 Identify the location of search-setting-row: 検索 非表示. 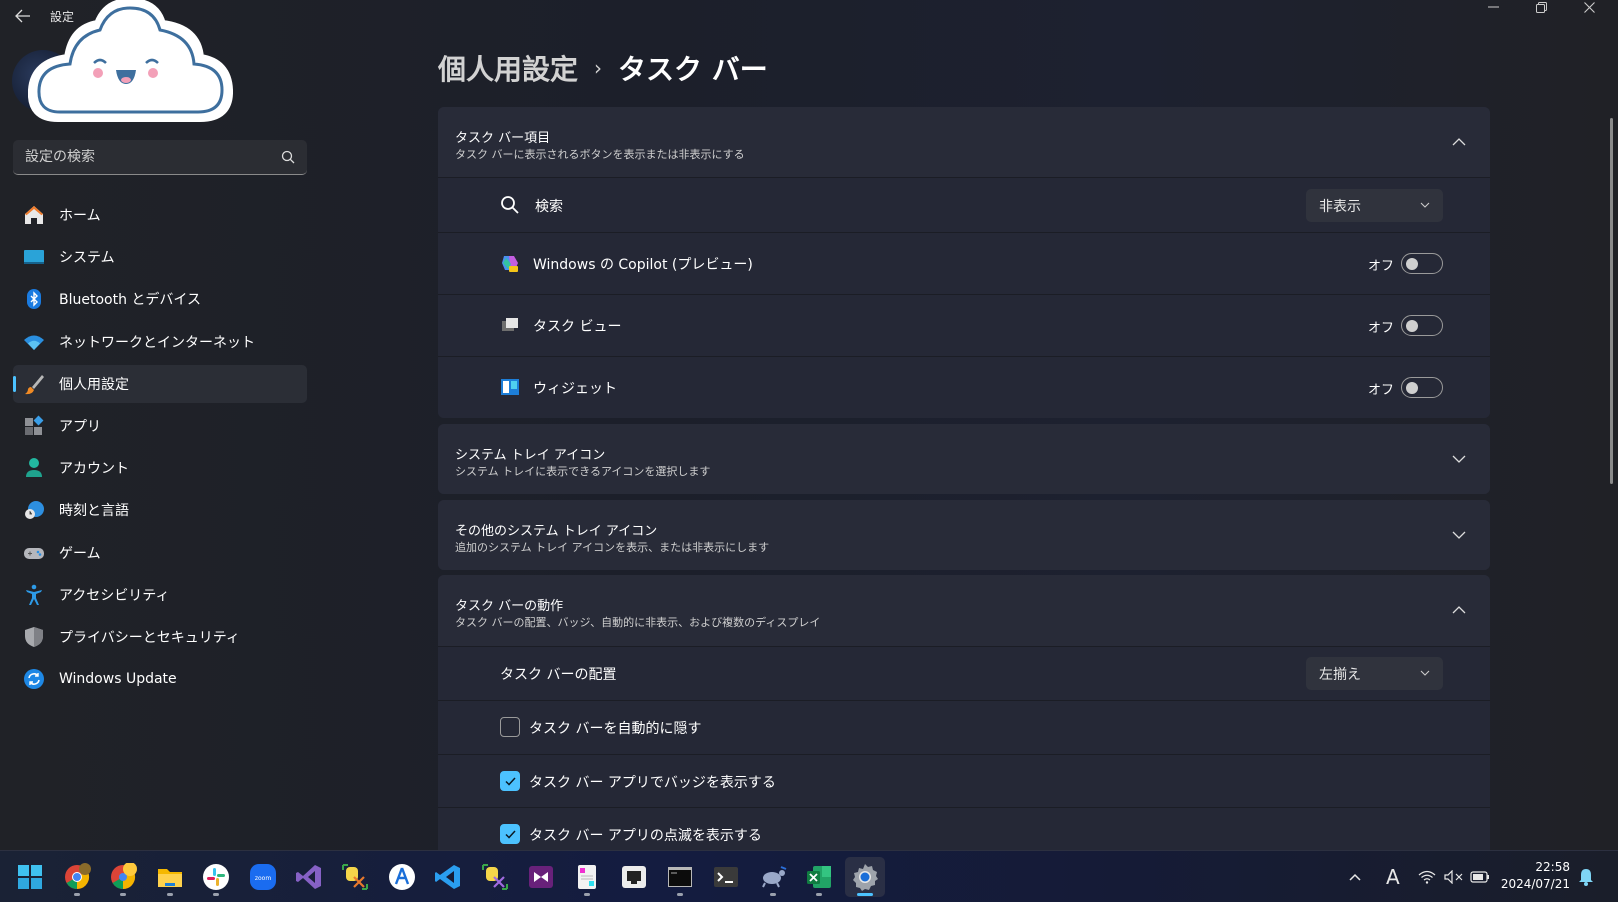
(964, 204).